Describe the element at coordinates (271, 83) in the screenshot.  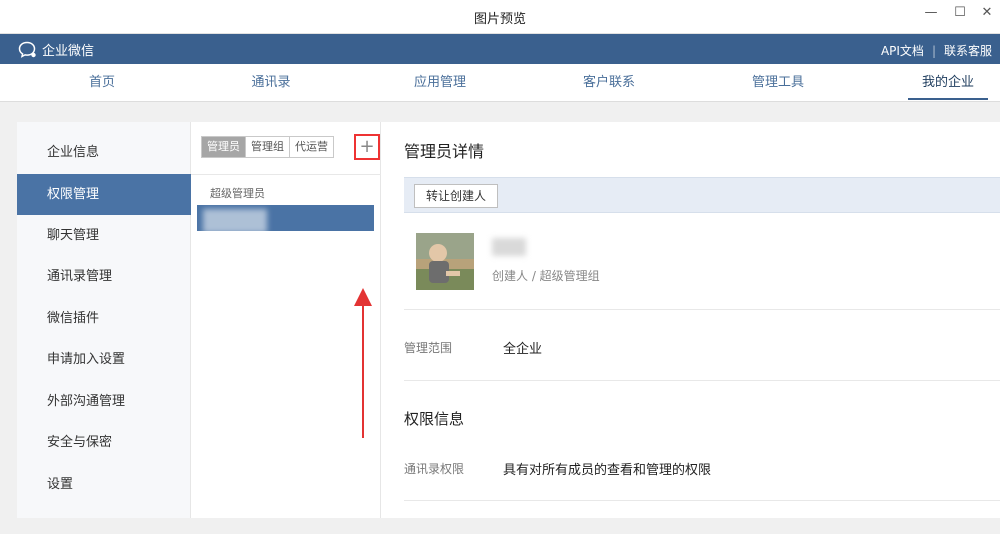
I see `nav-contacts: 通讯录` at that location.